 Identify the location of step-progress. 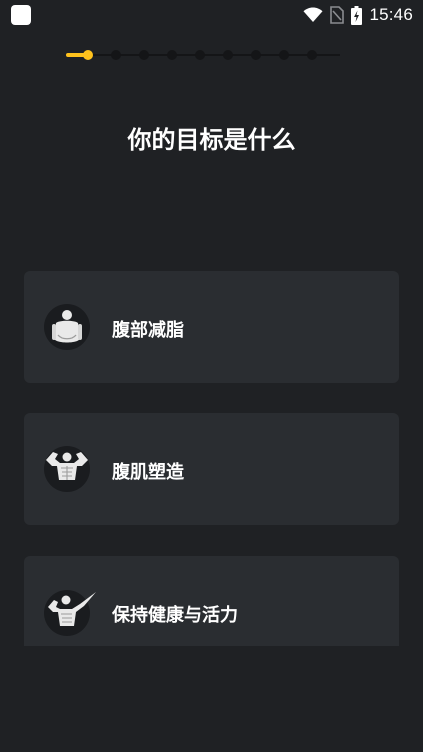
(203, 55).